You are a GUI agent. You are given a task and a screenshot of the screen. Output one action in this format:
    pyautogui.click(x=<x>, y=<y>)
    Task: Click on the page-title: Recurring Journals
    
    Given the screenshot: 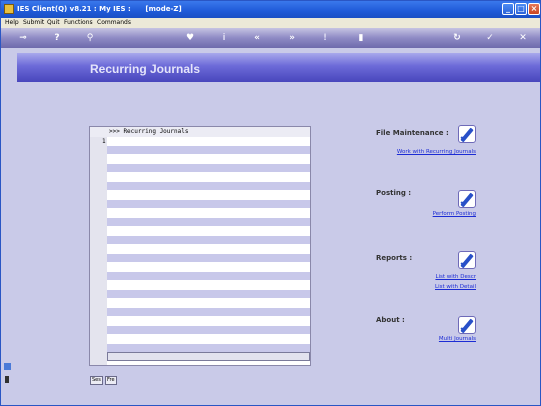 What is the action you would take?
    pyautogui.click(x=145, y=69)
    